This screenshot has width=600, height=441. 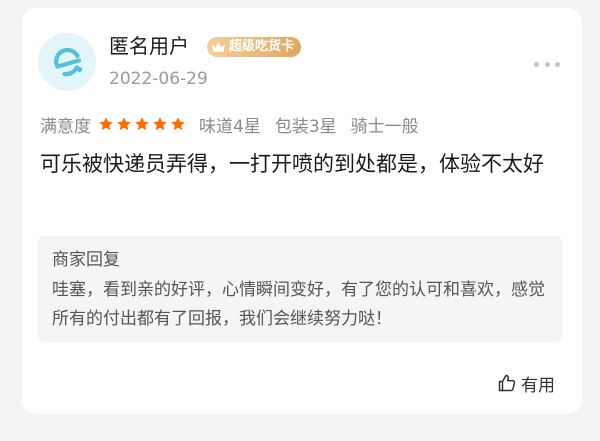 I want to click on member-badge: 超级吃货卡, so click(x=254, y=47).